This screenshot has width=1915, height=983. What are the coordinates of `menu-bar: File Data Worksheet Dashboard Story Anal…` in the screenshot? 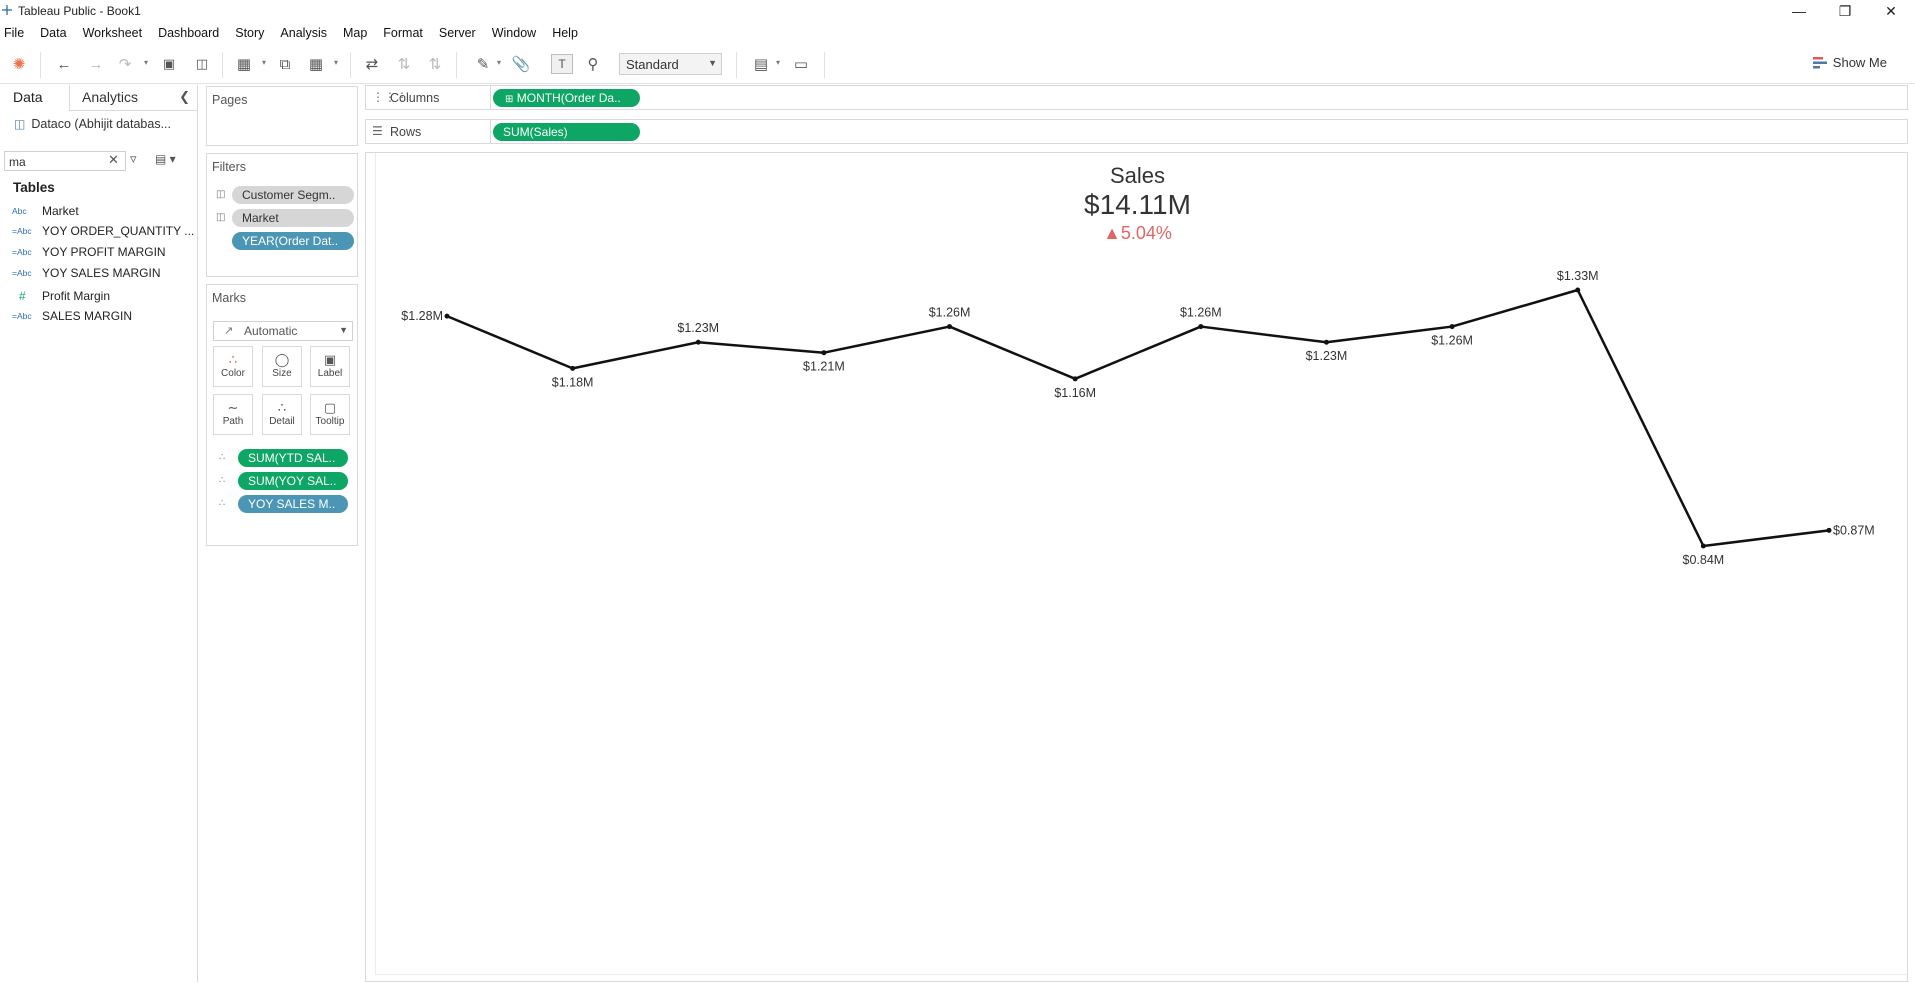 It's located at (957, 33).